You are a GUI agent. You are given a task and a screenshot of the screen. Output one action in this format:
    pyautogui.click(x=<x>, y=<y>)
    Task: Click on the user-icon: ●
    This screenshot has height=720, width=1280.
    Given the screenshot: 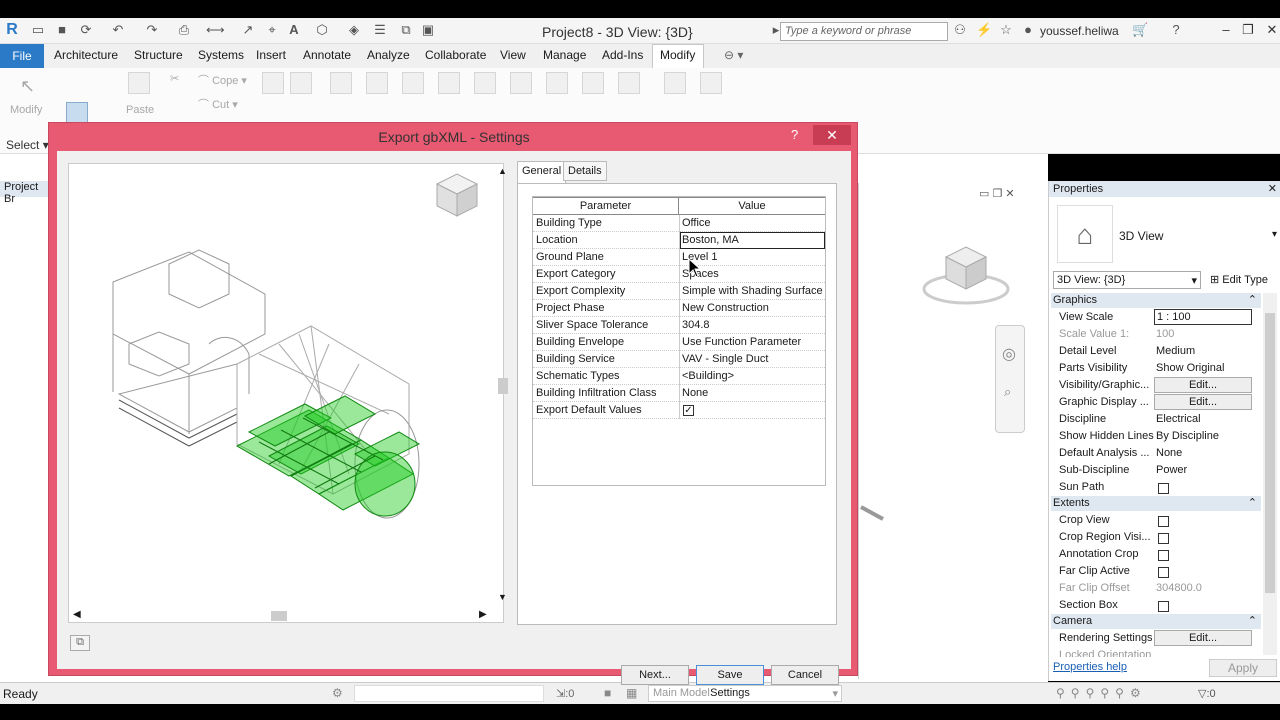 What is the action you would take?
    pyautogui.click(x=1028, y=30)
    